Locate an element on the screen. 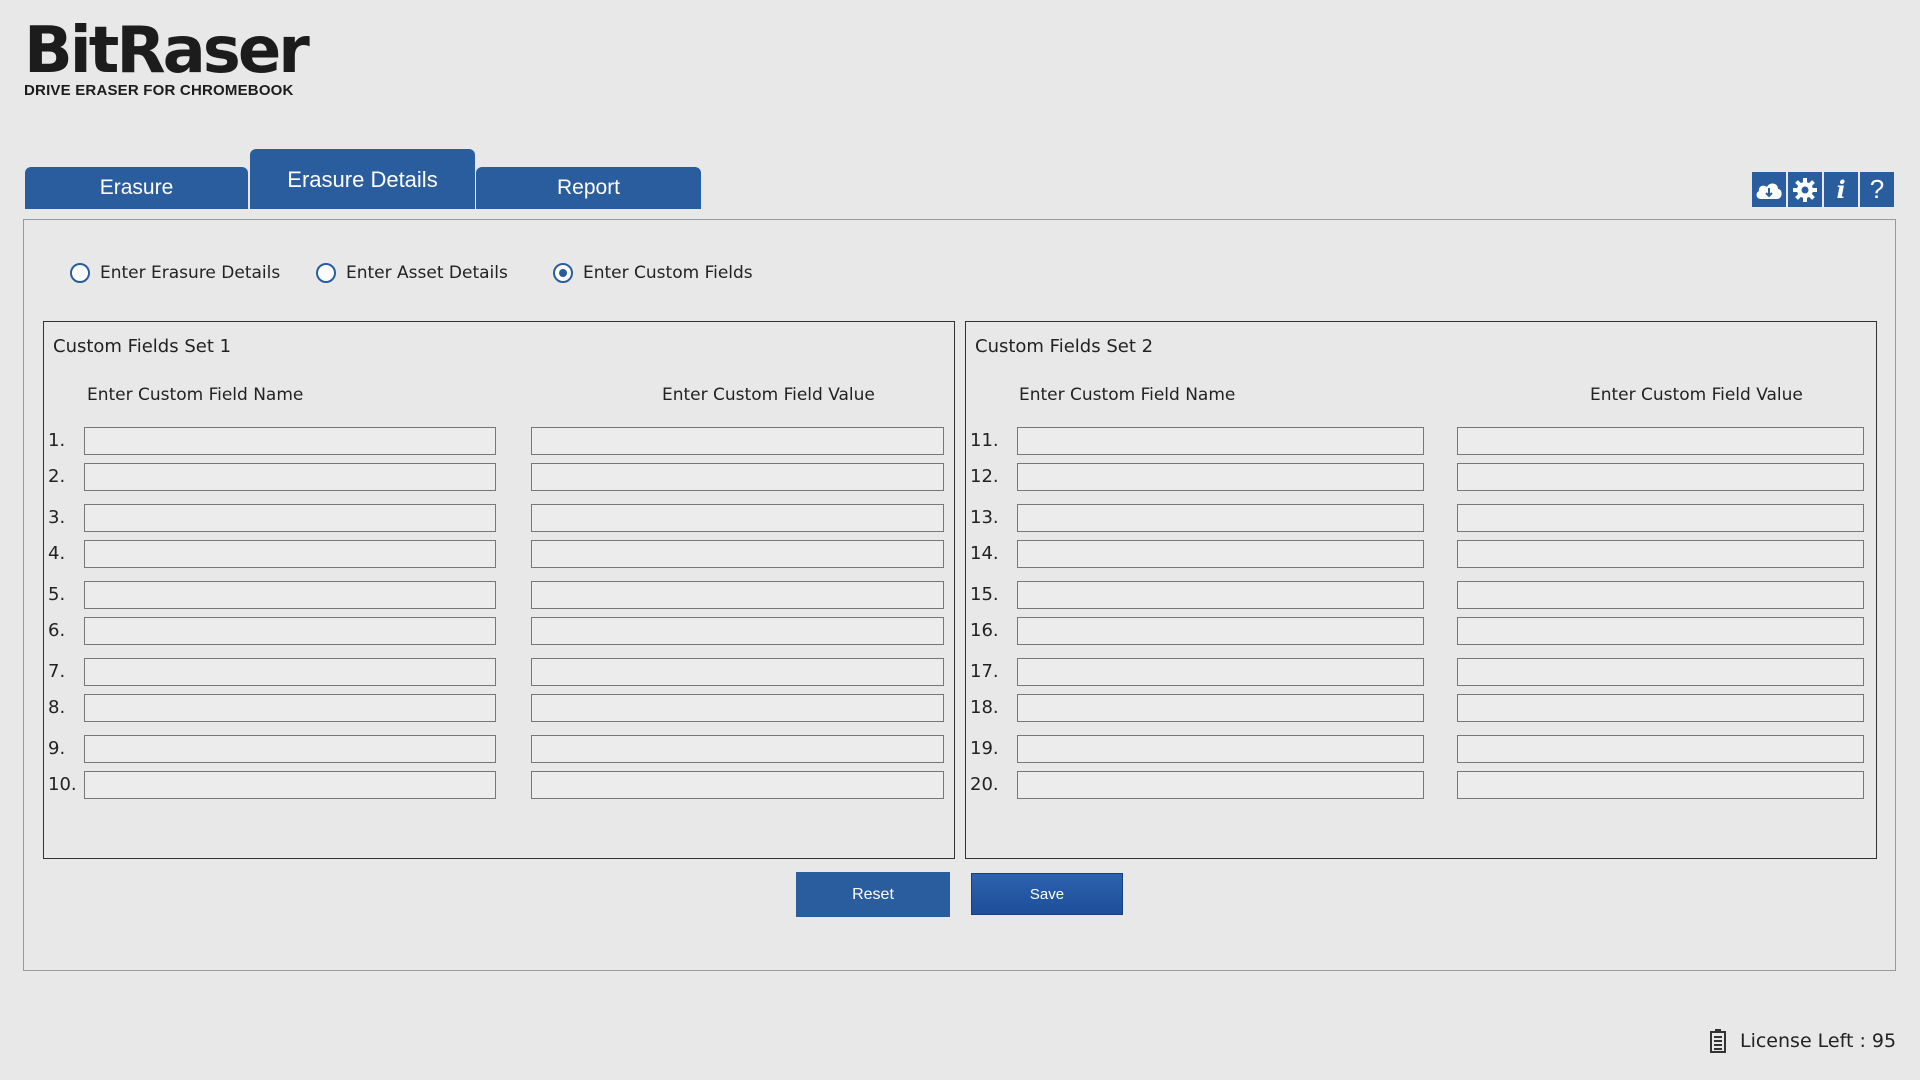 This screenshot has width=1920, height=1080. row-number: 6. is located at coordinates (57, 630).